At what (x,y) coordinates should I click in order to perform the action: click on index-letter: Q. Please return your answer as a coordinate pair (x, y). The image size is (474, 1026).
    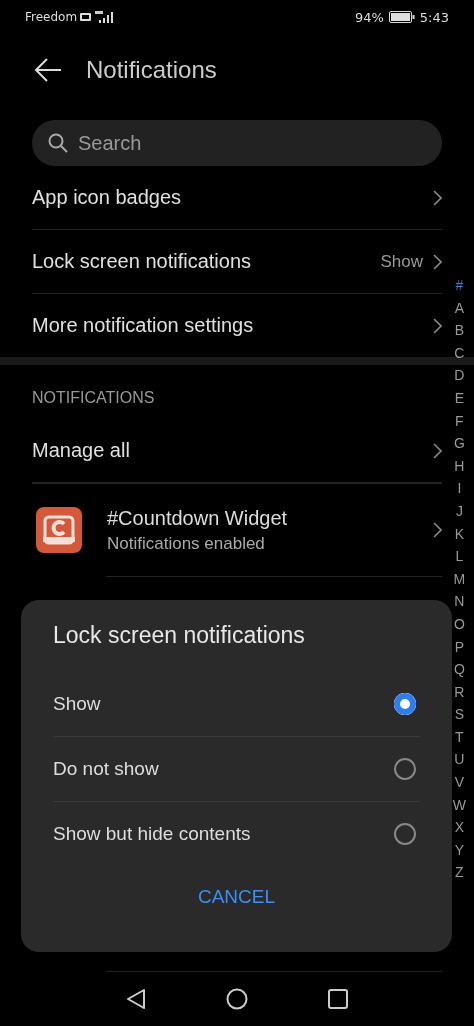
    Looking at the image, I should click on (459, 669).